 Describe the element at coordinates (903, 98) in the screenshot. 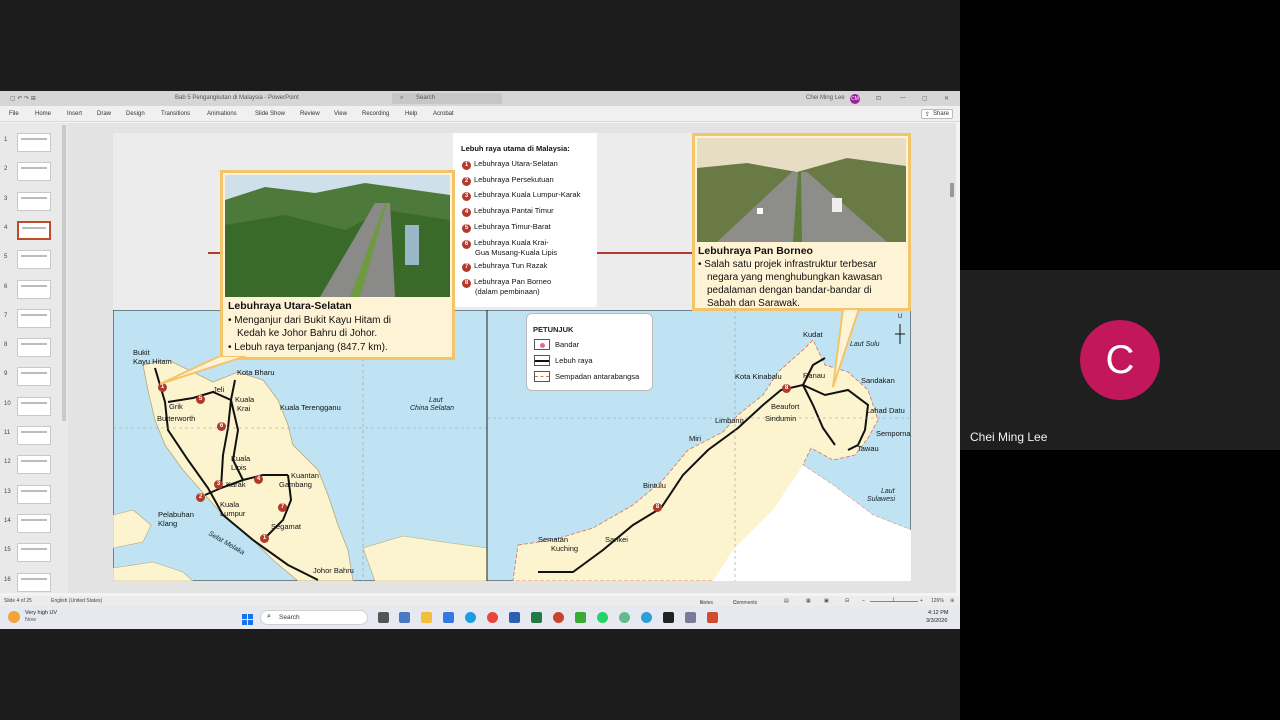

I see `minimize-icon: —` at that location.